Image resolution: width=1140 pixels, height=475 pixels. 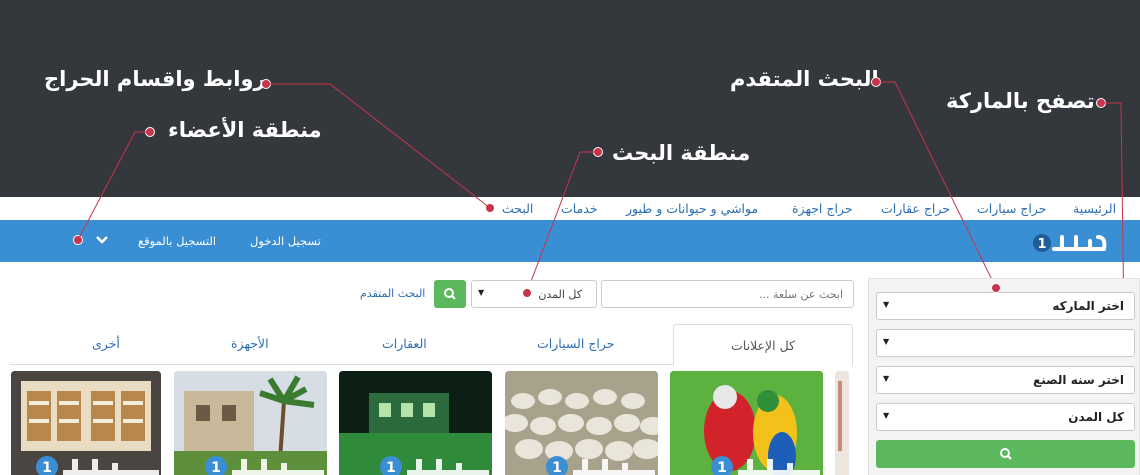 I want to click on partial-photo, so click(x=842, y=423).